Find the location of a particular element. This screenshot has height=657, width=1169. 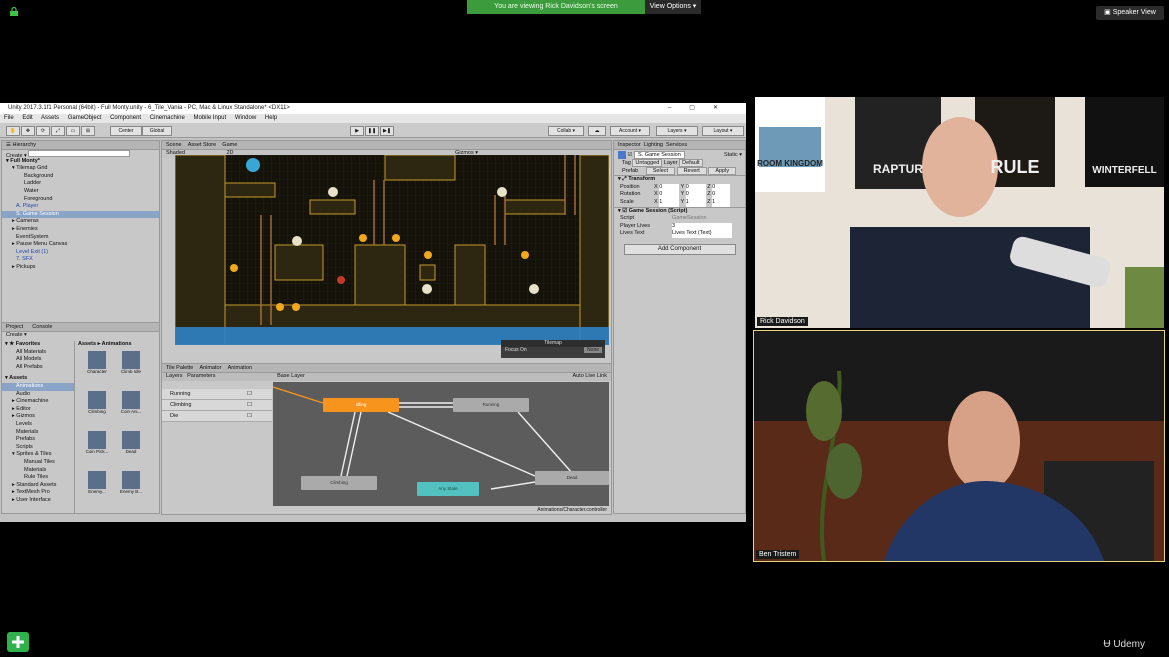

state-any-state: Any State is located at coordinates (448, 489).